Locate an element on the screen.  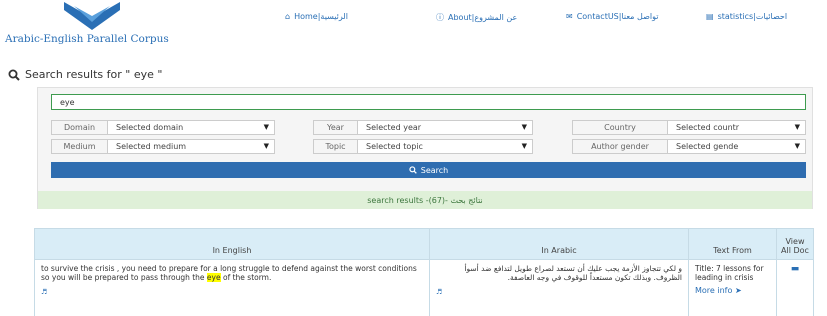
domain-filter-label: Domain is located at coordinates (79, 127).